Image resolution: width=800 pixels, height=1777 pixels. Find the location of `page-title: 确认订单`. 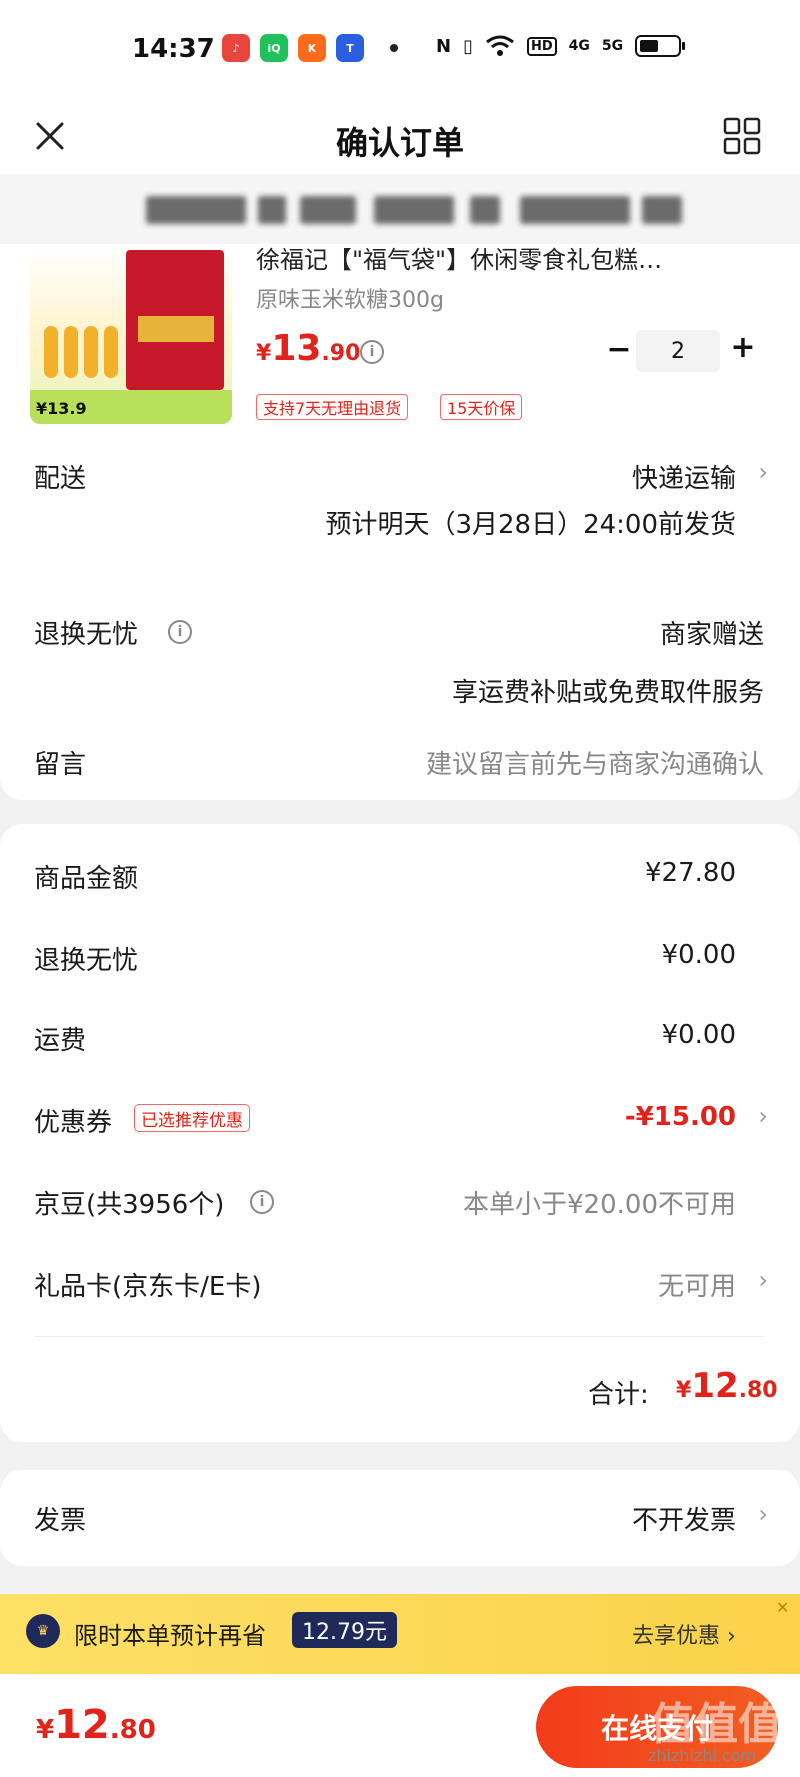

page-title: 确认订单 is located at coordinates (399, 143).